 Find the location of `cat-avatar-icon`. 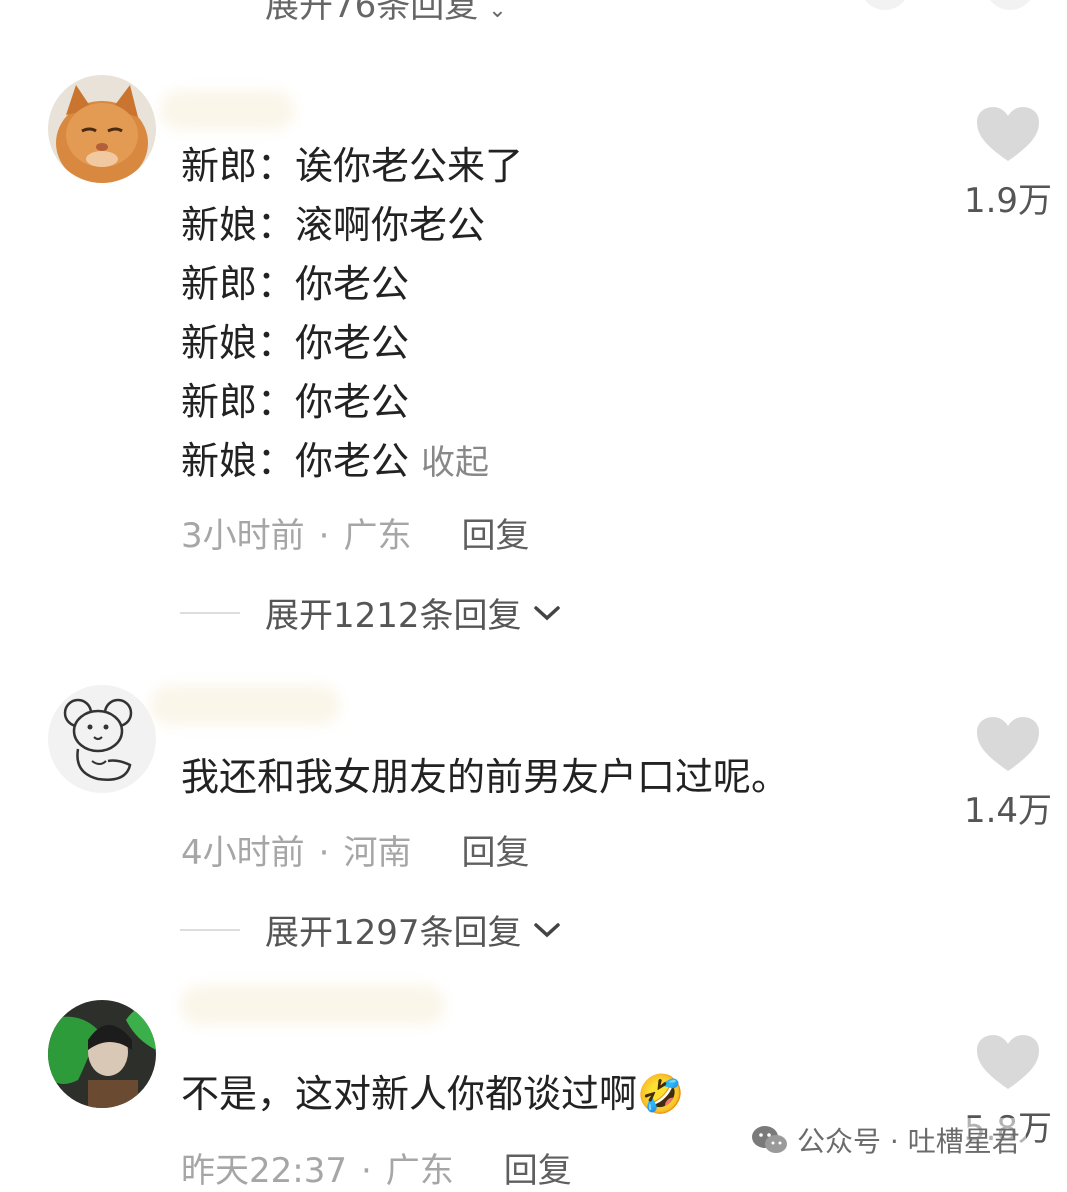

cat-avatar-icon is located at coordinates (102, 129).